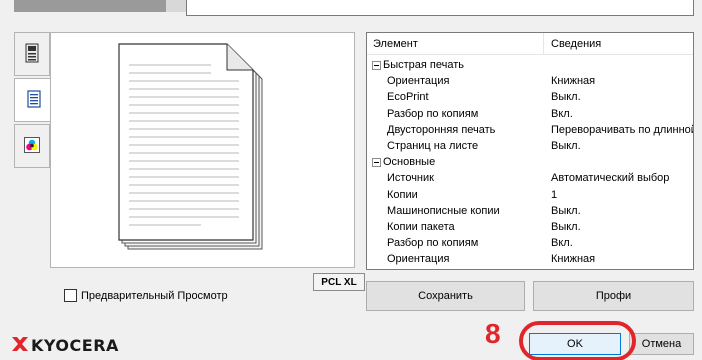  Describe the element at coordinates (530, 97) in the screenshot. I see `list-item: EcoPrint Выкл.` at that location.